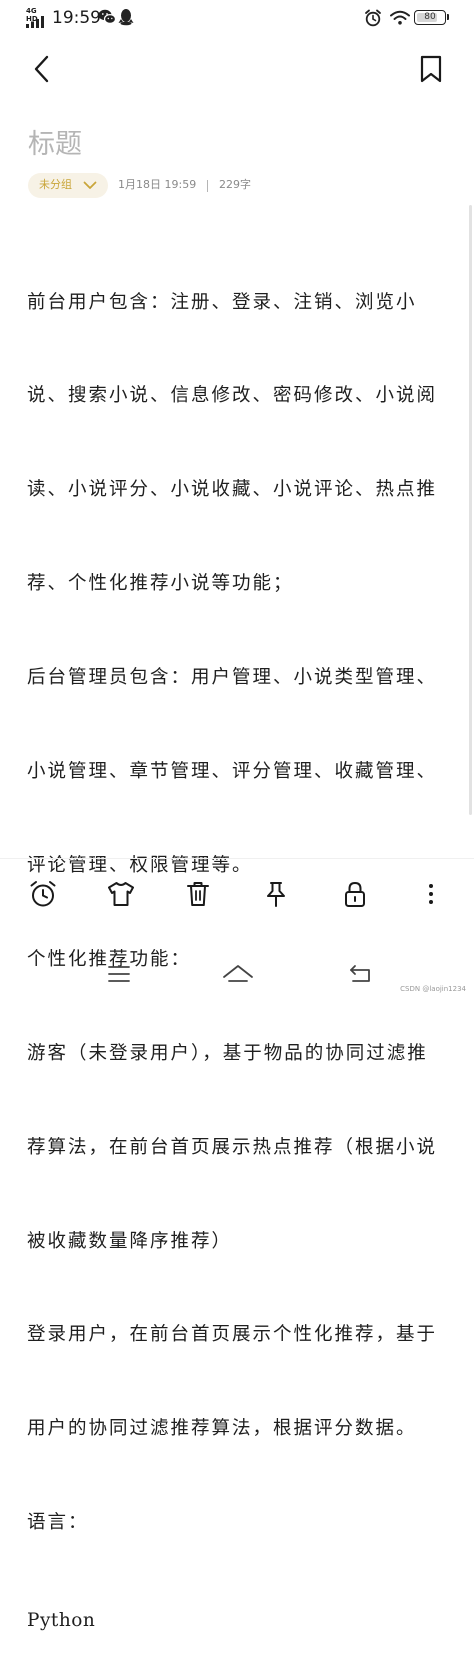 The width and height of the screenshot is (474, 1668). I want to click on battery-indicator: 80, so click(431, 17).